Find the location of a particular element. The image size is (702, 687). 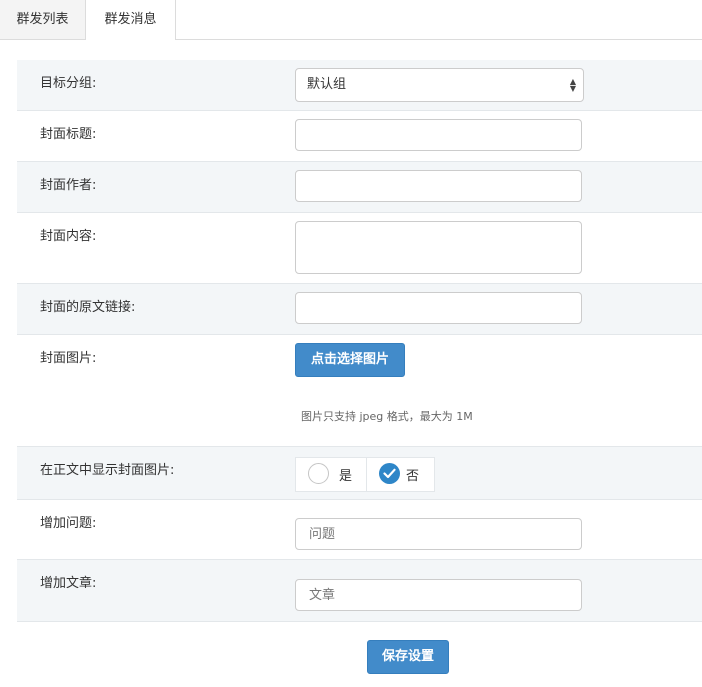

cover-link-input is located at coordinates (438, 308).